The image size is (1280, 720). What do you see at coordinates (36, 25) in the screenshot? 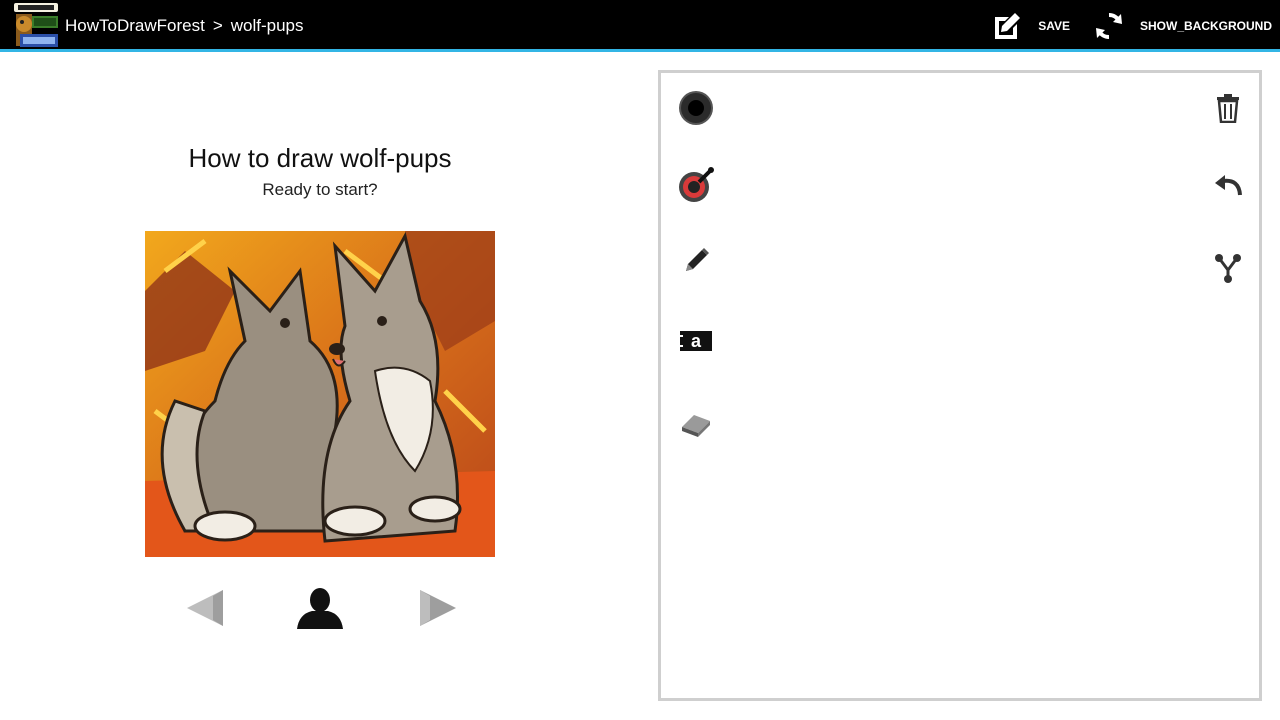
I see `app-logo` at bounding box center [36, 25].